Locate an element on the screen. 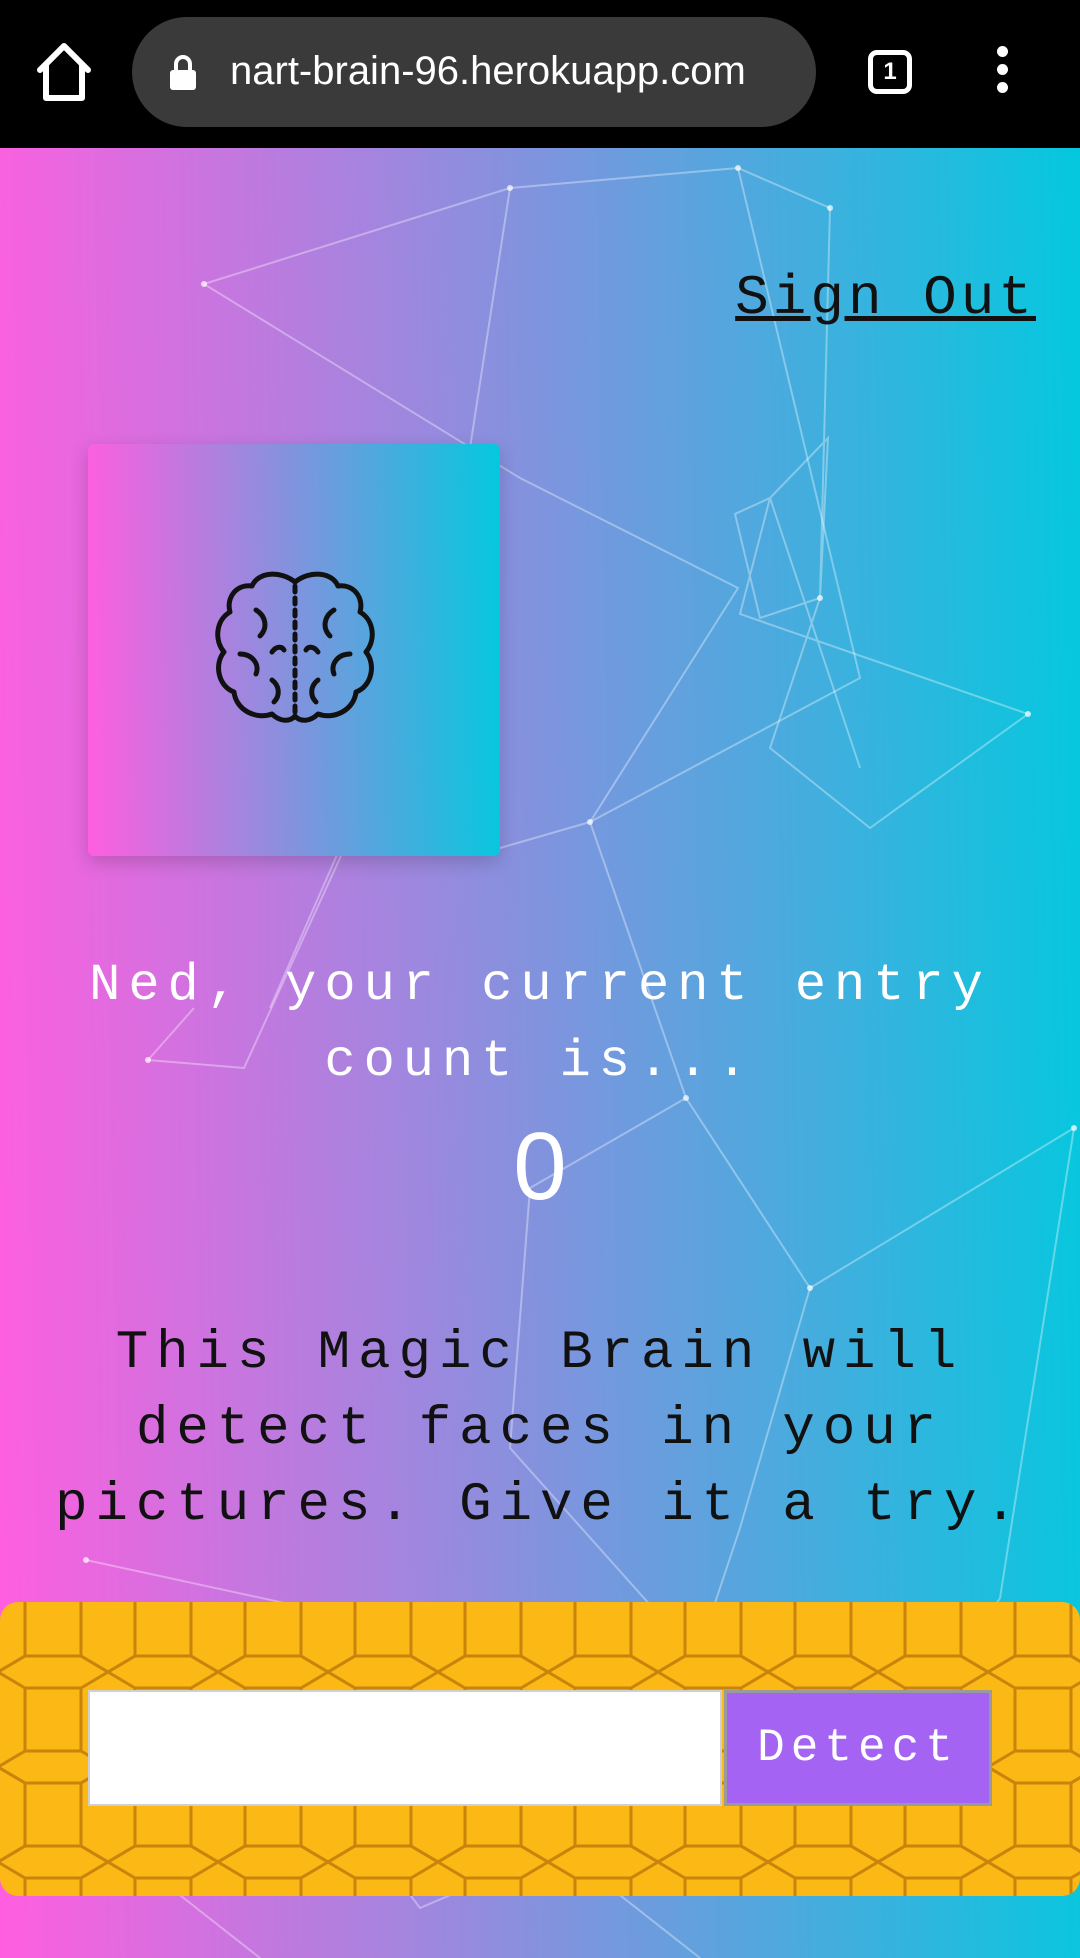 The image size is (1080, 1958). tabs-icon: 1 is located at coordinates (890, 72).